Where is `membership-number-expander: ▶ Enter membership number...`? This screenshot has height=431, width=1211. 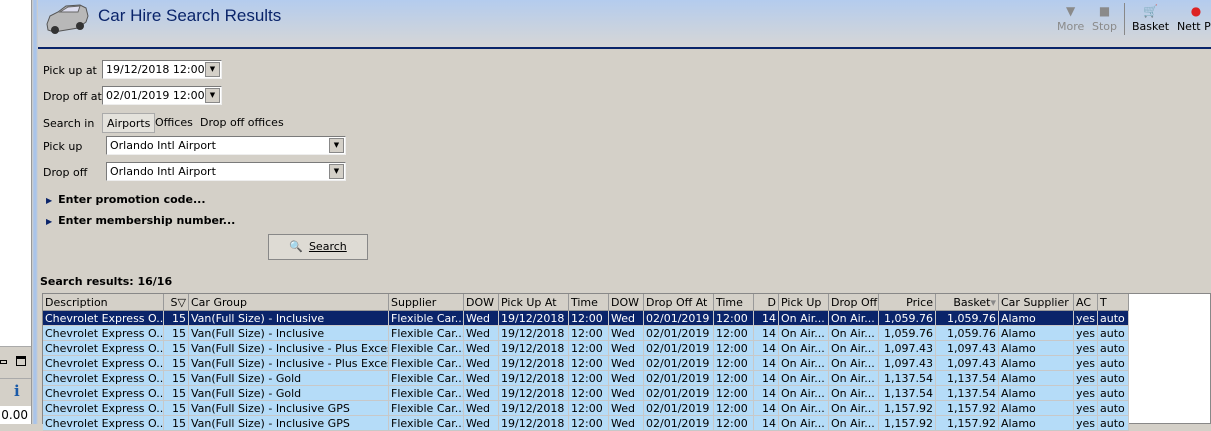
membership-number-expander: ▶ Enter membership number... is located at coordinates (140, 220).